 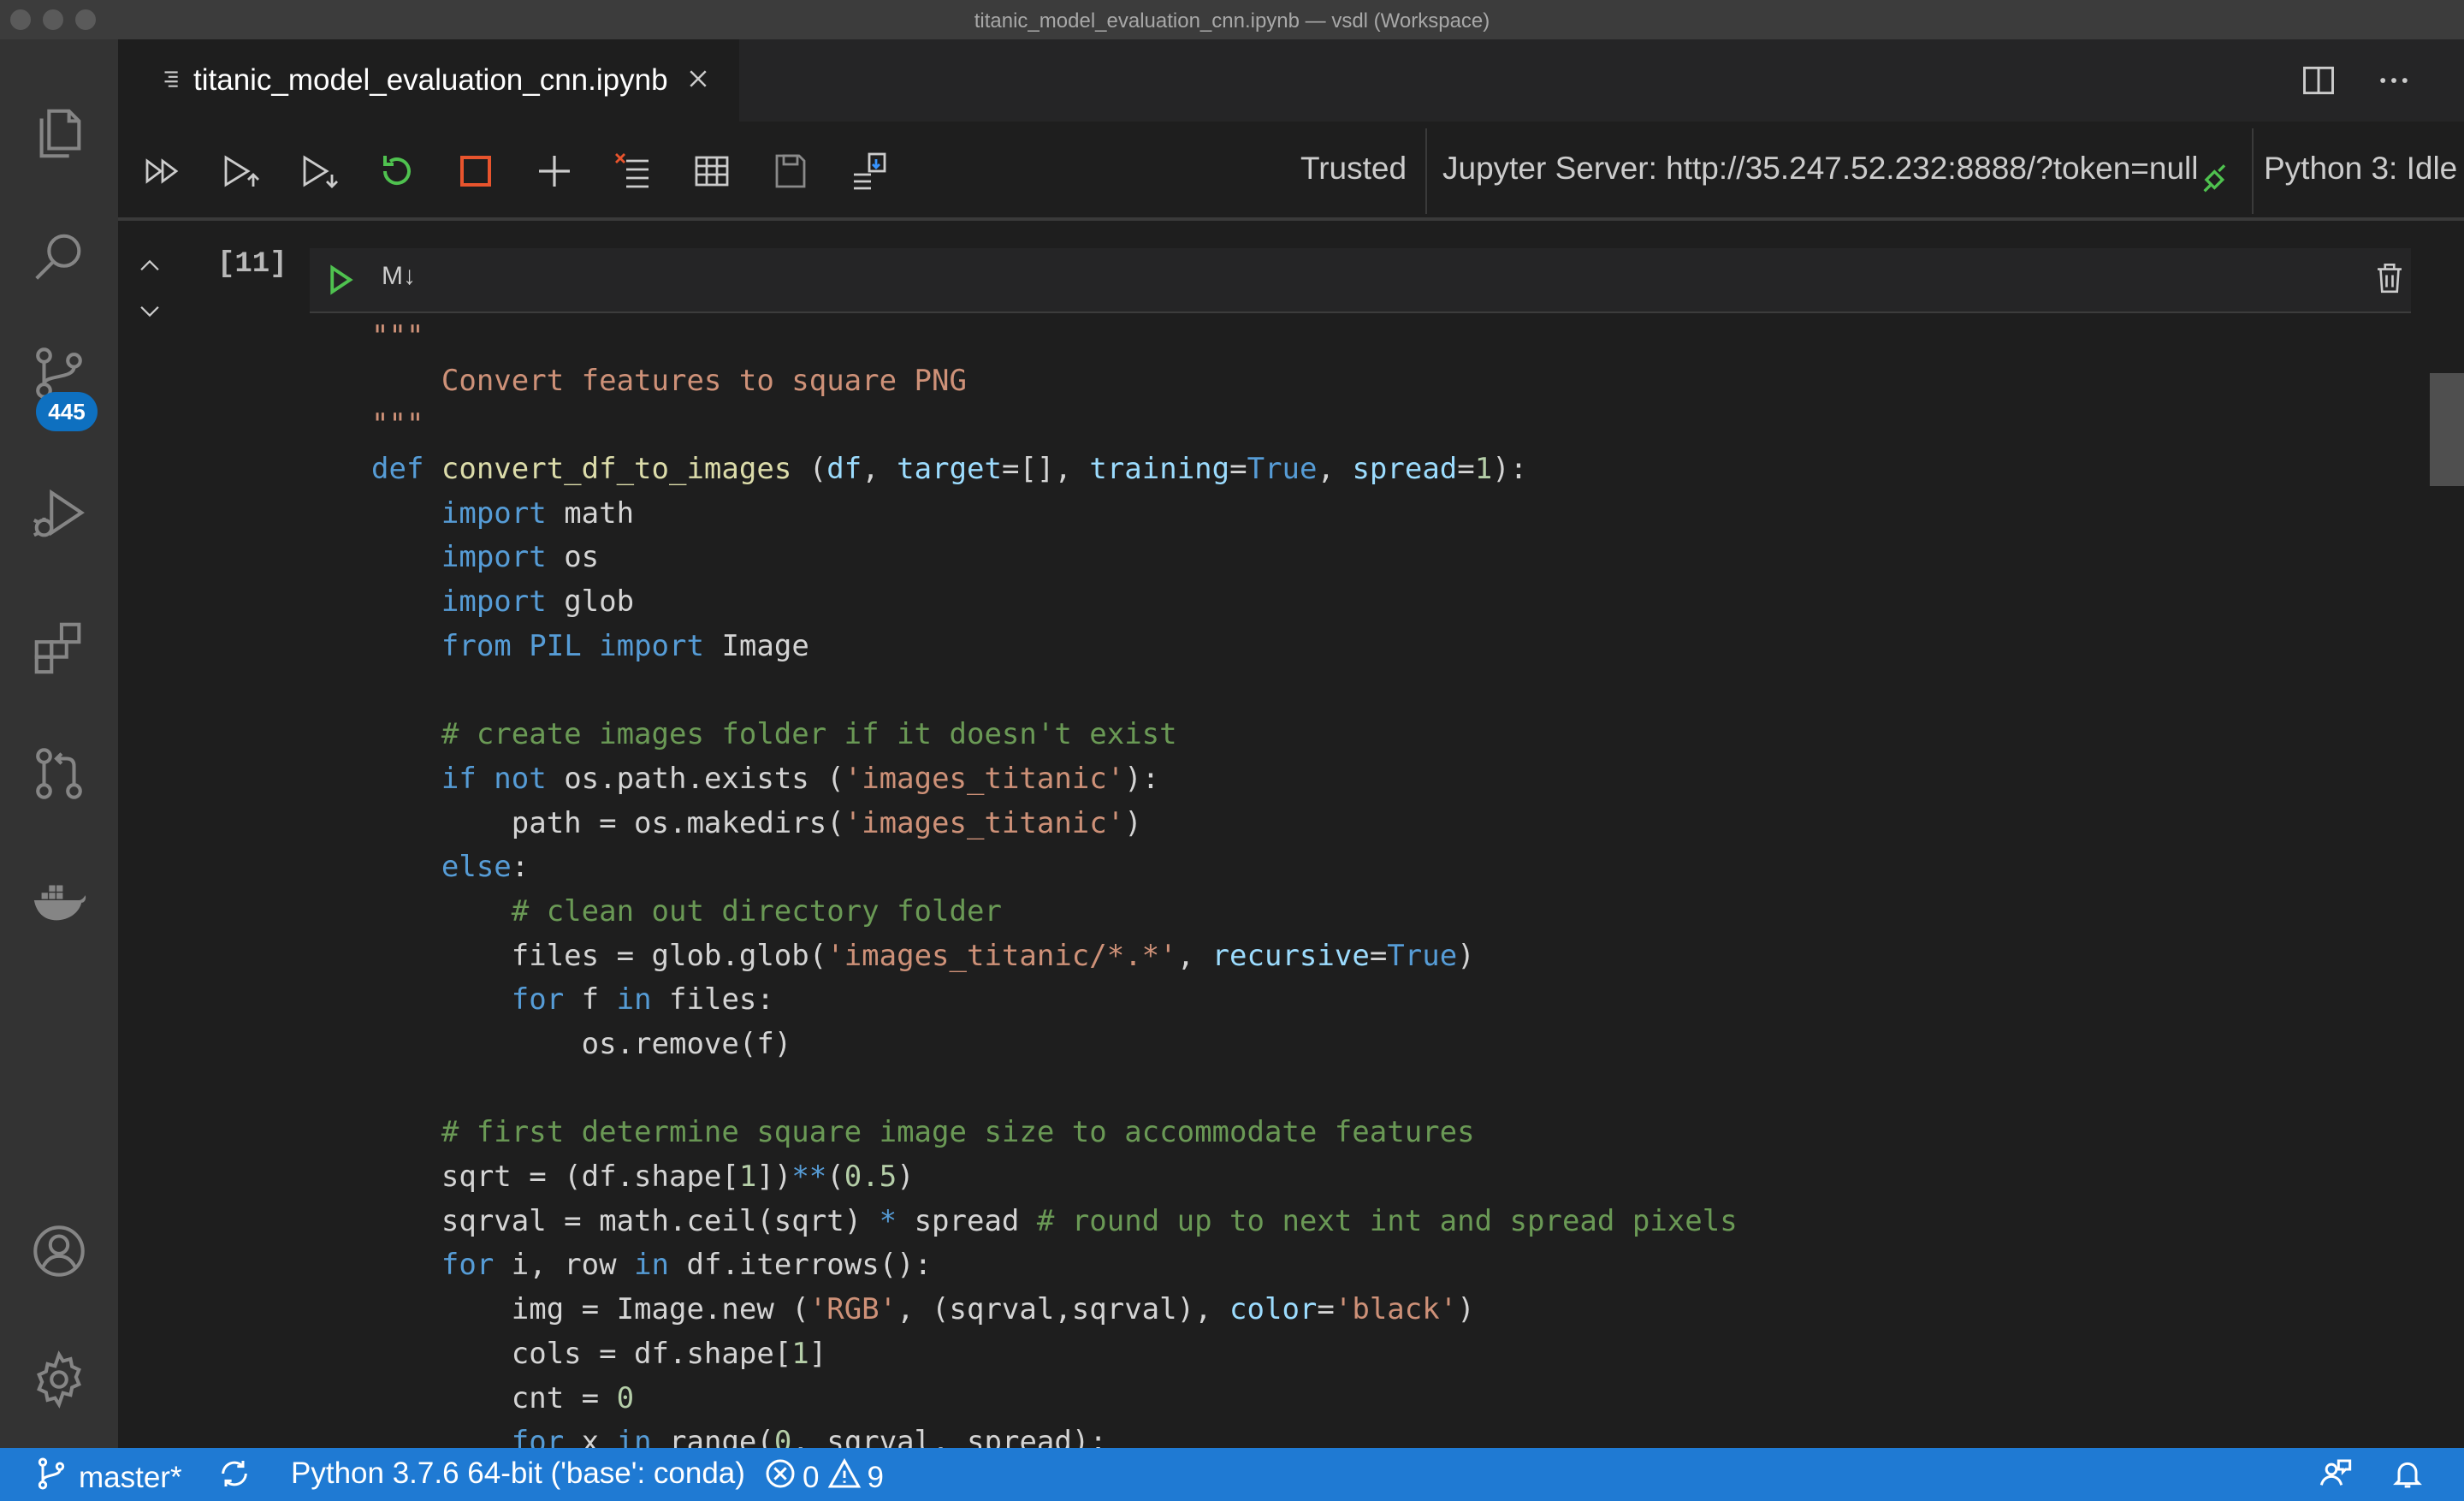 I want to click on feedback-icon, so click(x=2336, y=1474).